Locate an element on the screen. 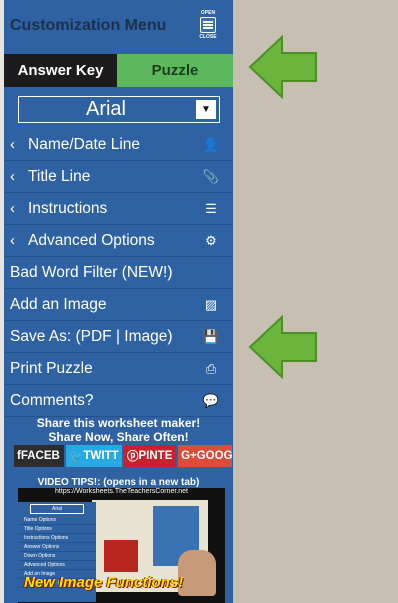  social-buttons: f FACEB 🐦 TWITT ⓟ PINTE G+ GOOG is located at coordinates (123, 456).